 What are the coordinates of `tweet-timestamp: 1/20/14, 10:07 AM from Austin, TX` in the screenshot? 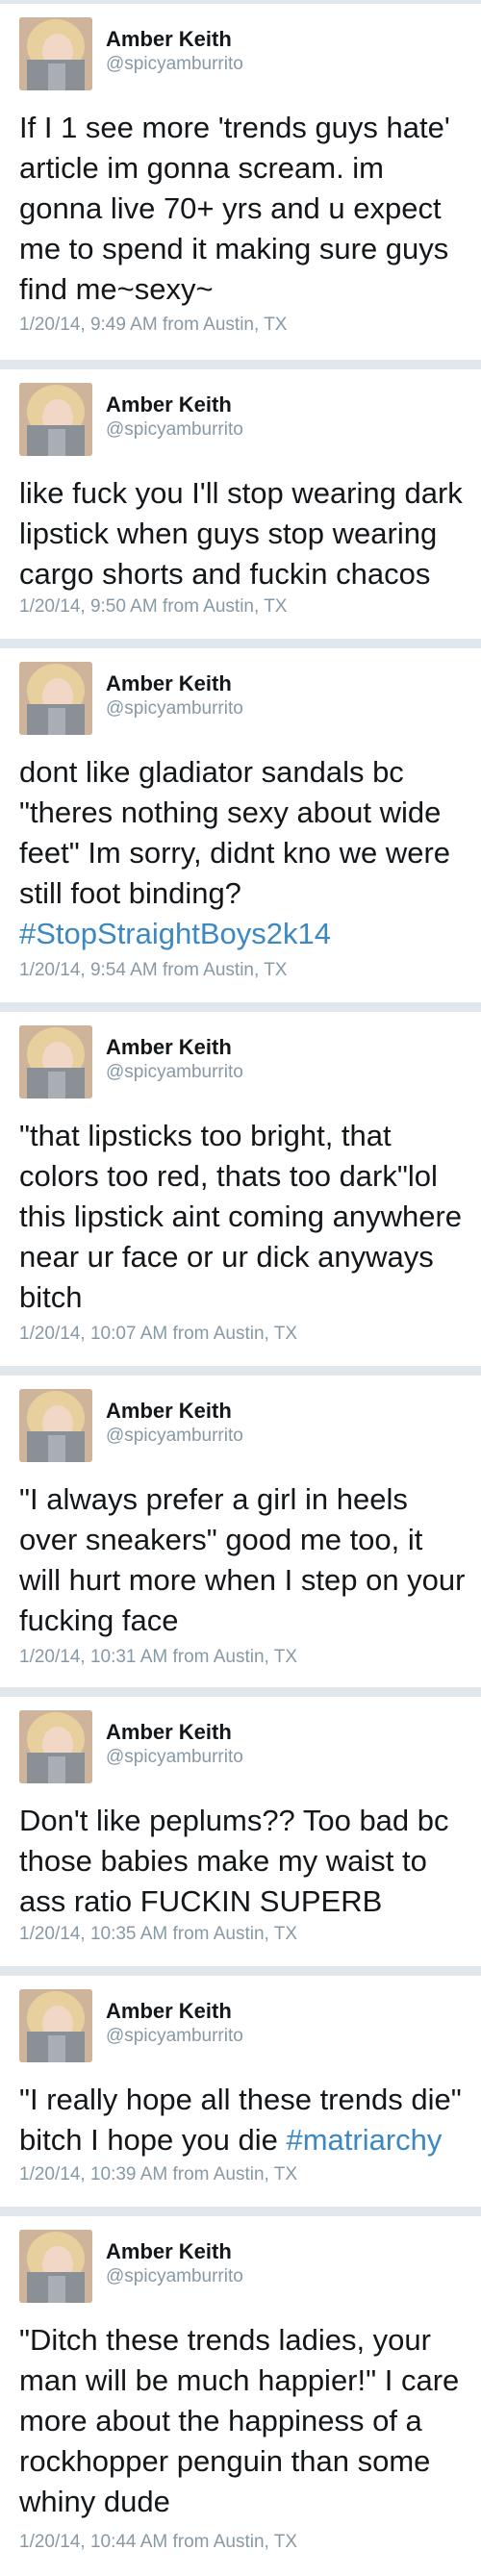 It's located at (158, 1334).